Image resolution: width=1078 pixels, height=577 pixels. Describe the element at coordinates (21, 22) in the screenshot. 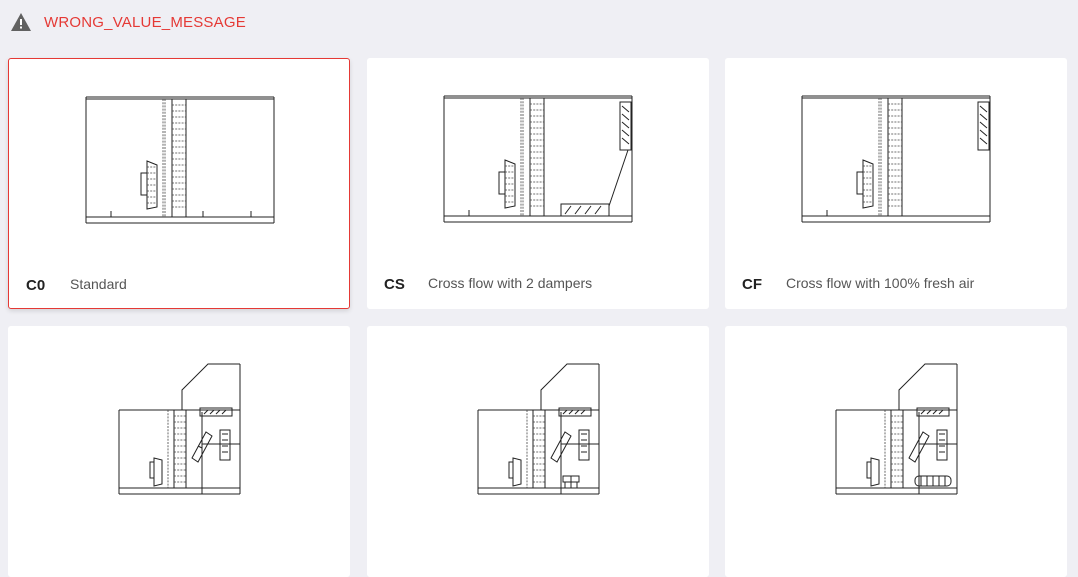

I see `warning-icon` at that location.